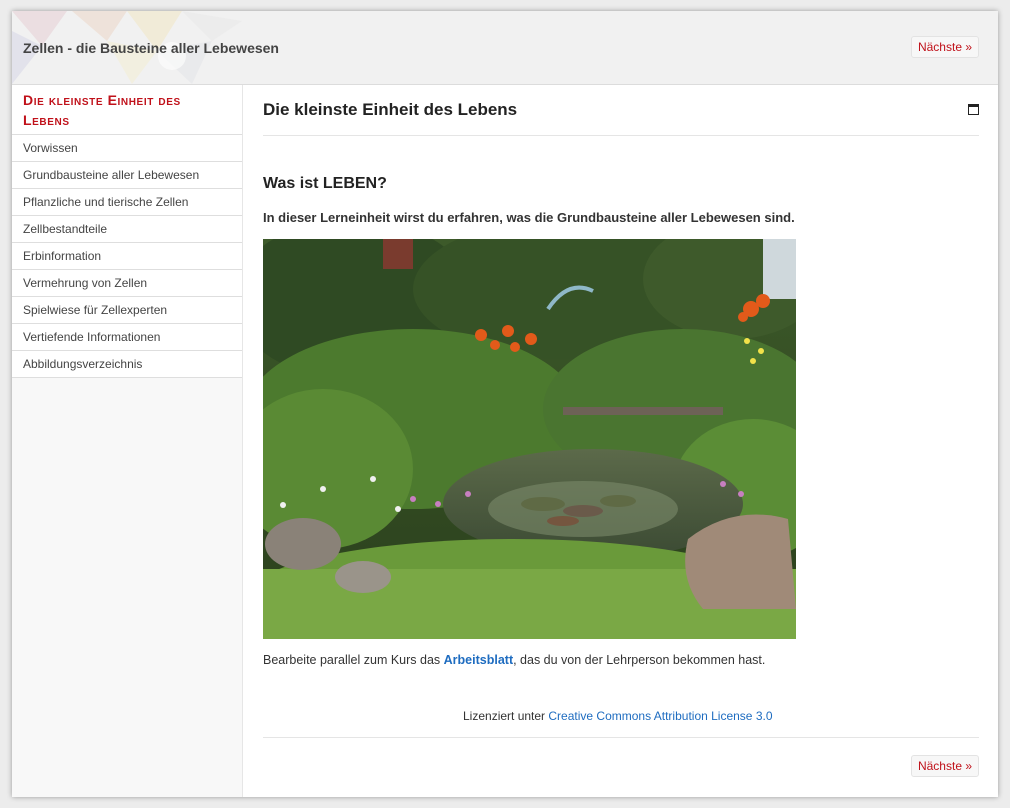  Describe the element at coordinates (621, 135) in the screenshot. I see `title-divider` at that location.